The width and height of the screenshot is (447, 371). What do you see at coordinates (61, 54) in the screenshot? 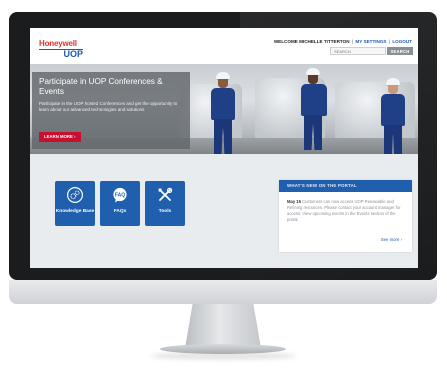
I see `logo-product-text: UOP` at bounding box center [61, 54].